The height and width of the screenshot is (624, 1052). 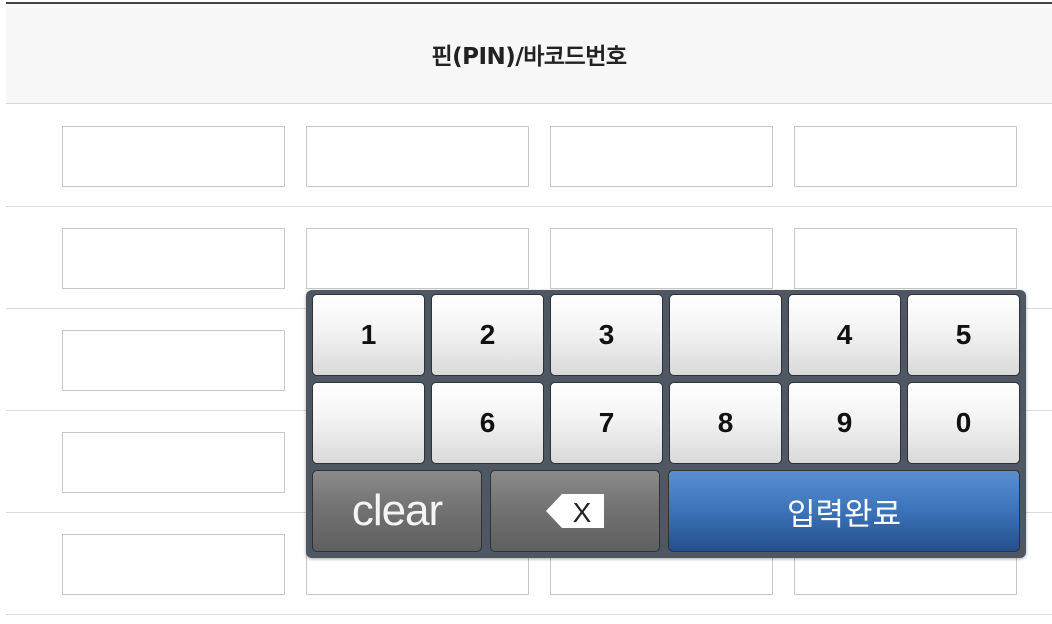 What do you see at coordinates (606, 335) in the screenshot?
I see `key-3: 3` at bounding box center [606, 335].